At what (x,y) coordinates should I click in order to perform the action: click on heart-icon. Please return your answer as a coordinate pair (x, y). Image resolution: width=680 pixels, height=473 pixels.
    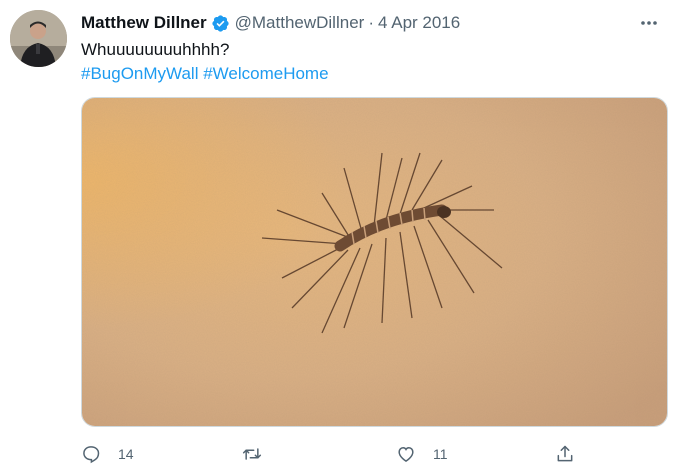
    Looking at the image, I should click on (406, 454).